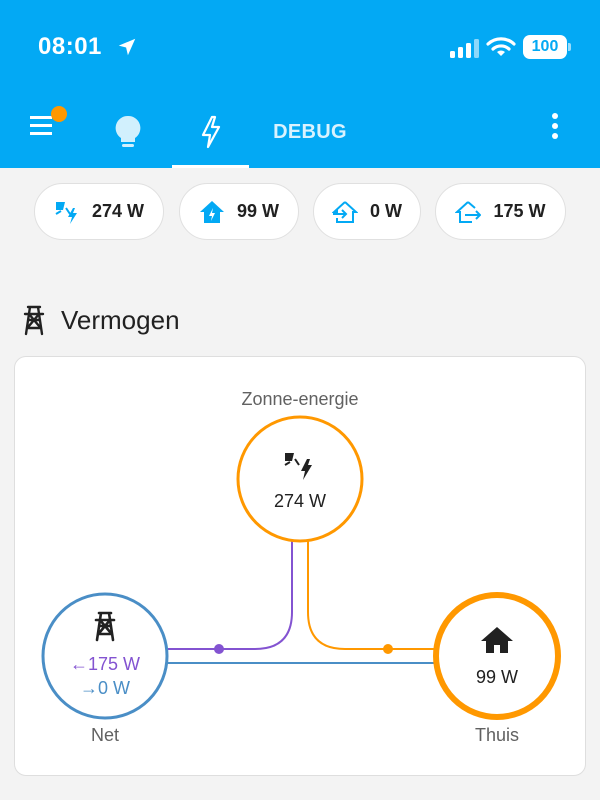 The image size is (600, 800). I want to click on home-node, so click(497, 656).